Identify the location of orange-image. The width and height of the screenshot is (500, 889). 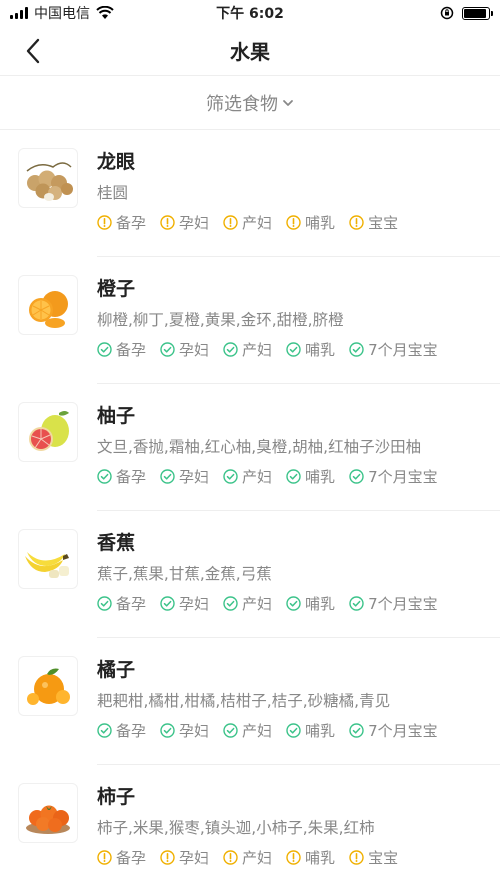
(48, 305).